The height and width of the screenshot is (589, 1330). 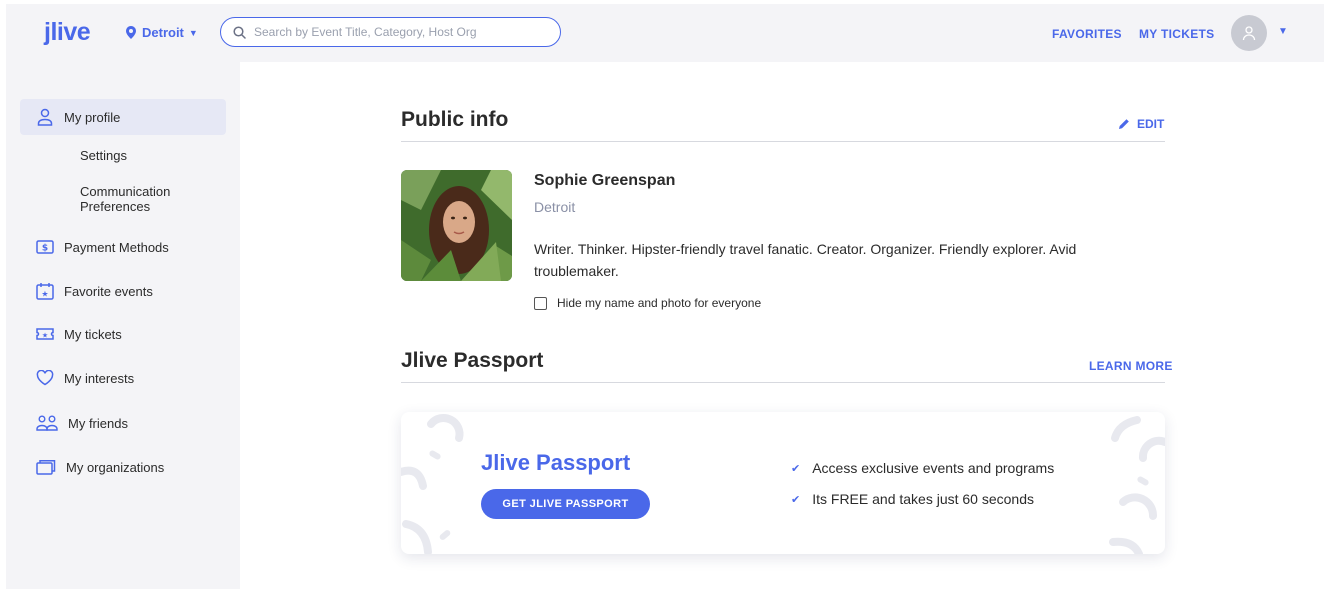 I want to click on get-passport-button: GET JLIVE PASSPORT, so click(x=565, y=504).